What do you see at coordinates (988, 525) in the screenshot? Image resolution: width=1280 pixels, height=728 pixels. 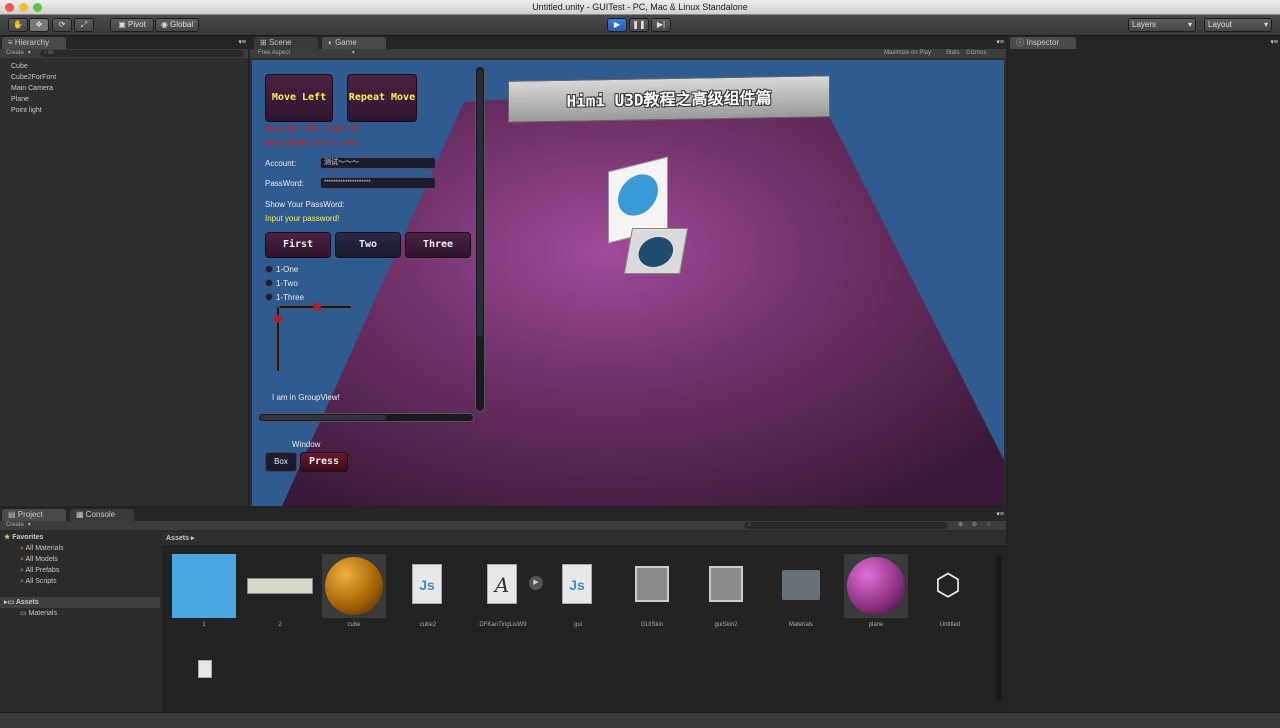 I see `star-icon: ☆` at bounding box center [988, 525].